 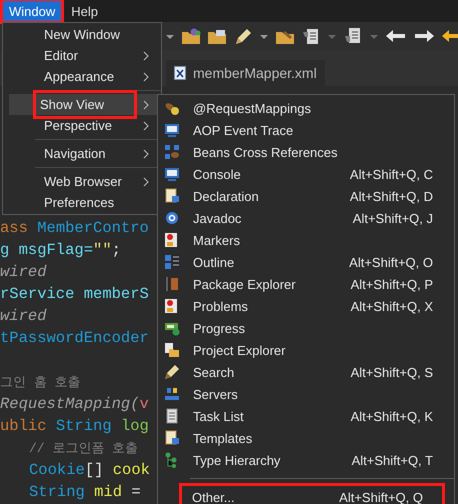 I want to click on menu-item-label: @RequestMappings, so click(x=252, y=108).